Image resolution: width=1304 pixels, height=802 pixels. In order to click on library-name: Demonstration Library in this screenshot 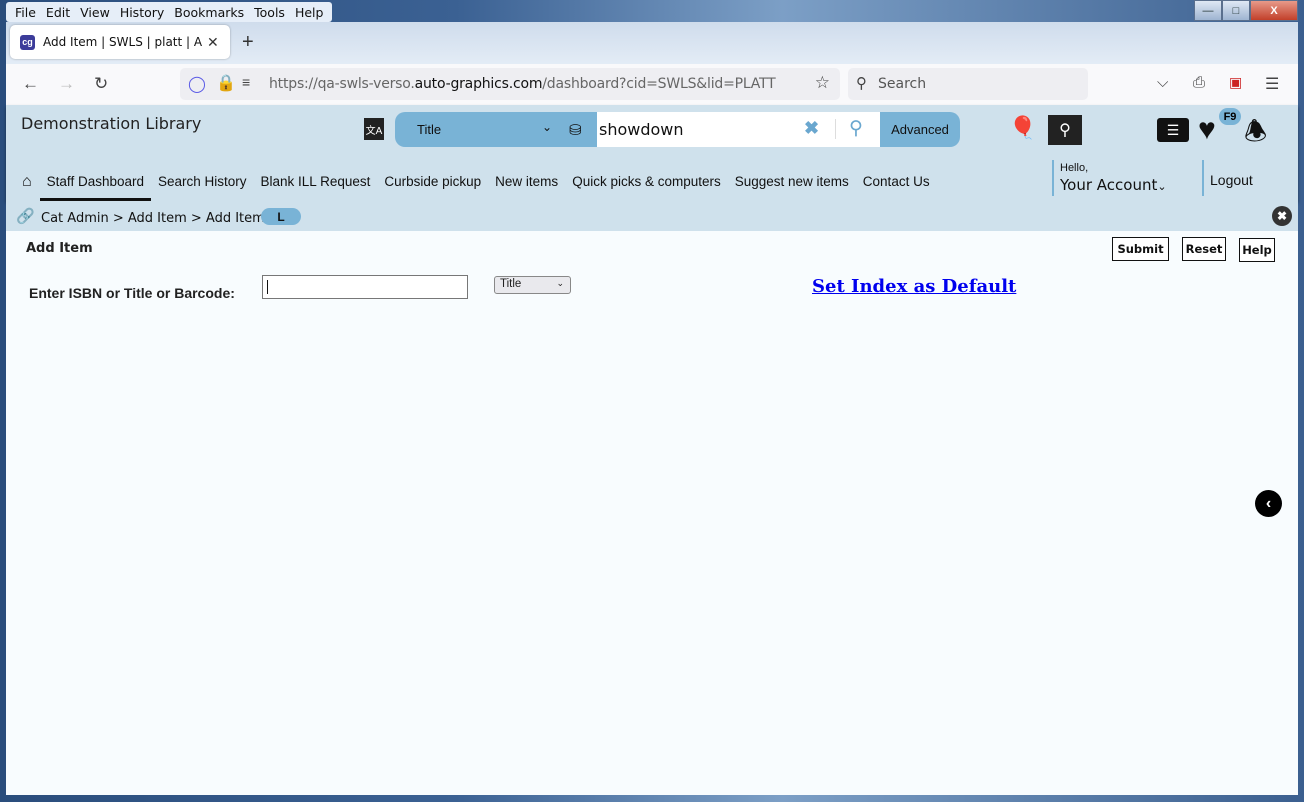, I will do `click(111, 123)`.